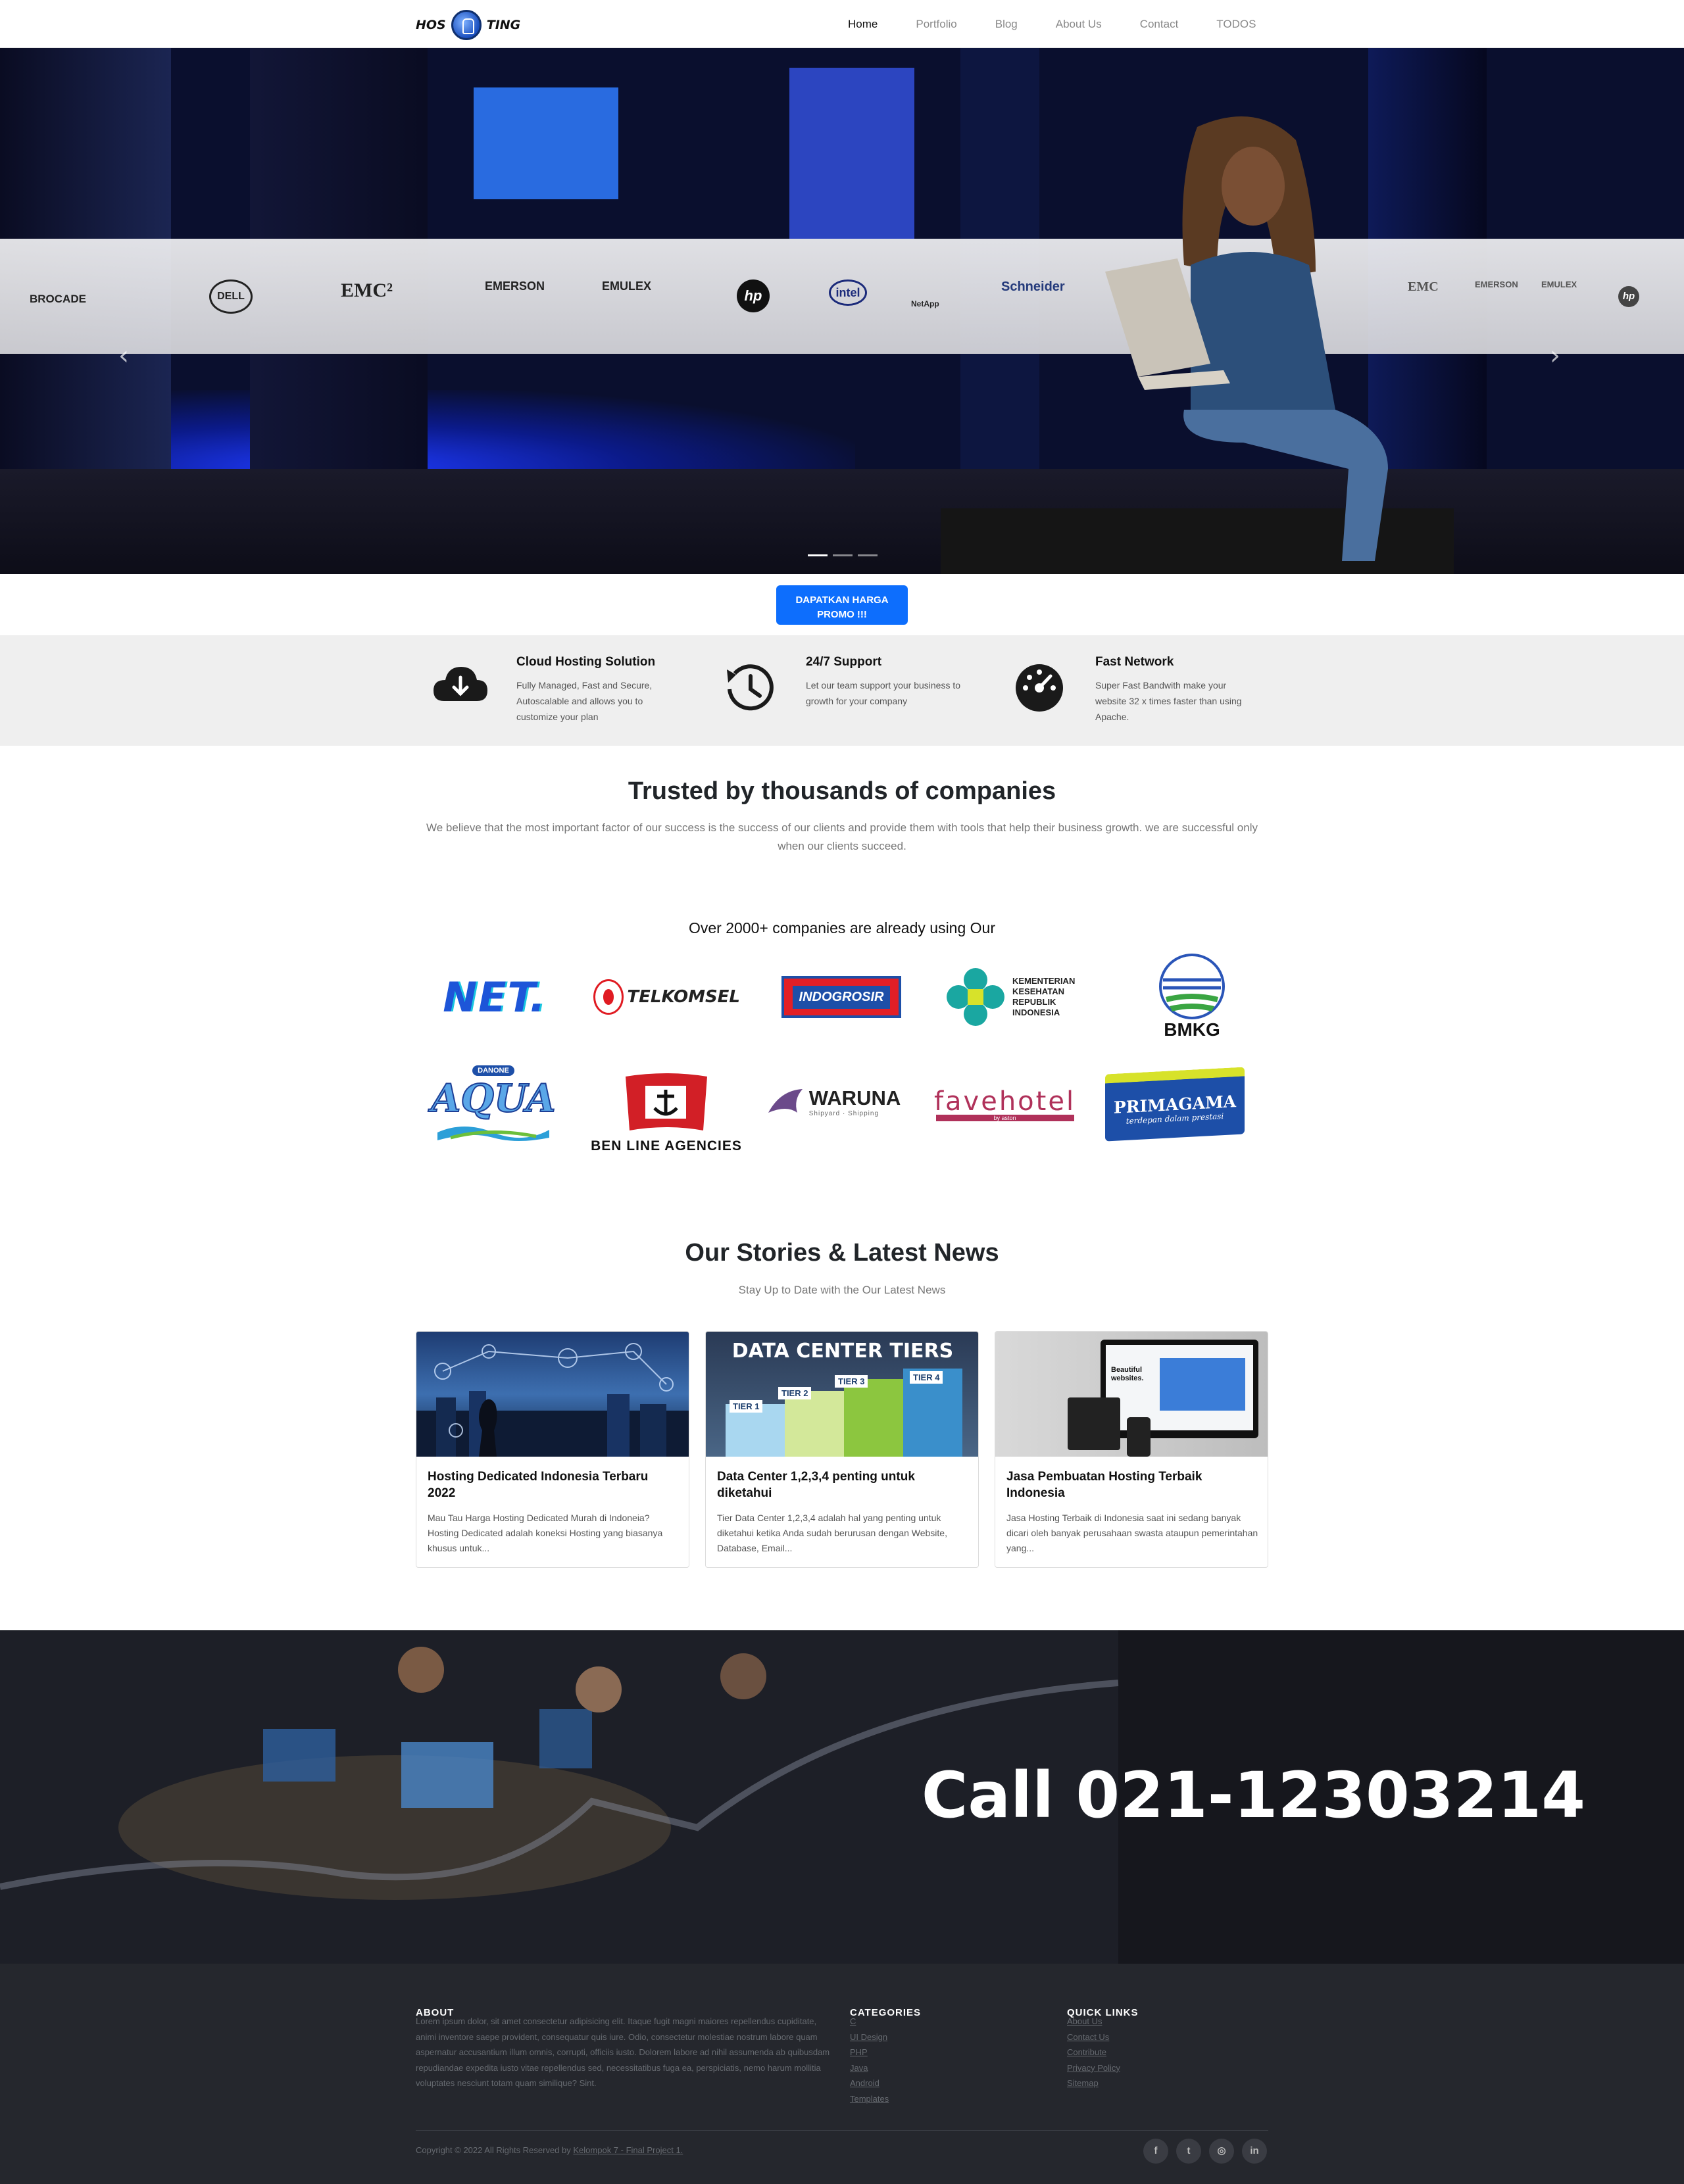 The width and height of the screenshot is (1684, 2184). What do you see at coordinates (1555, 356) in the screenshot?
I see `carousel-next-button: ›` at bounding box center [1555, 356].